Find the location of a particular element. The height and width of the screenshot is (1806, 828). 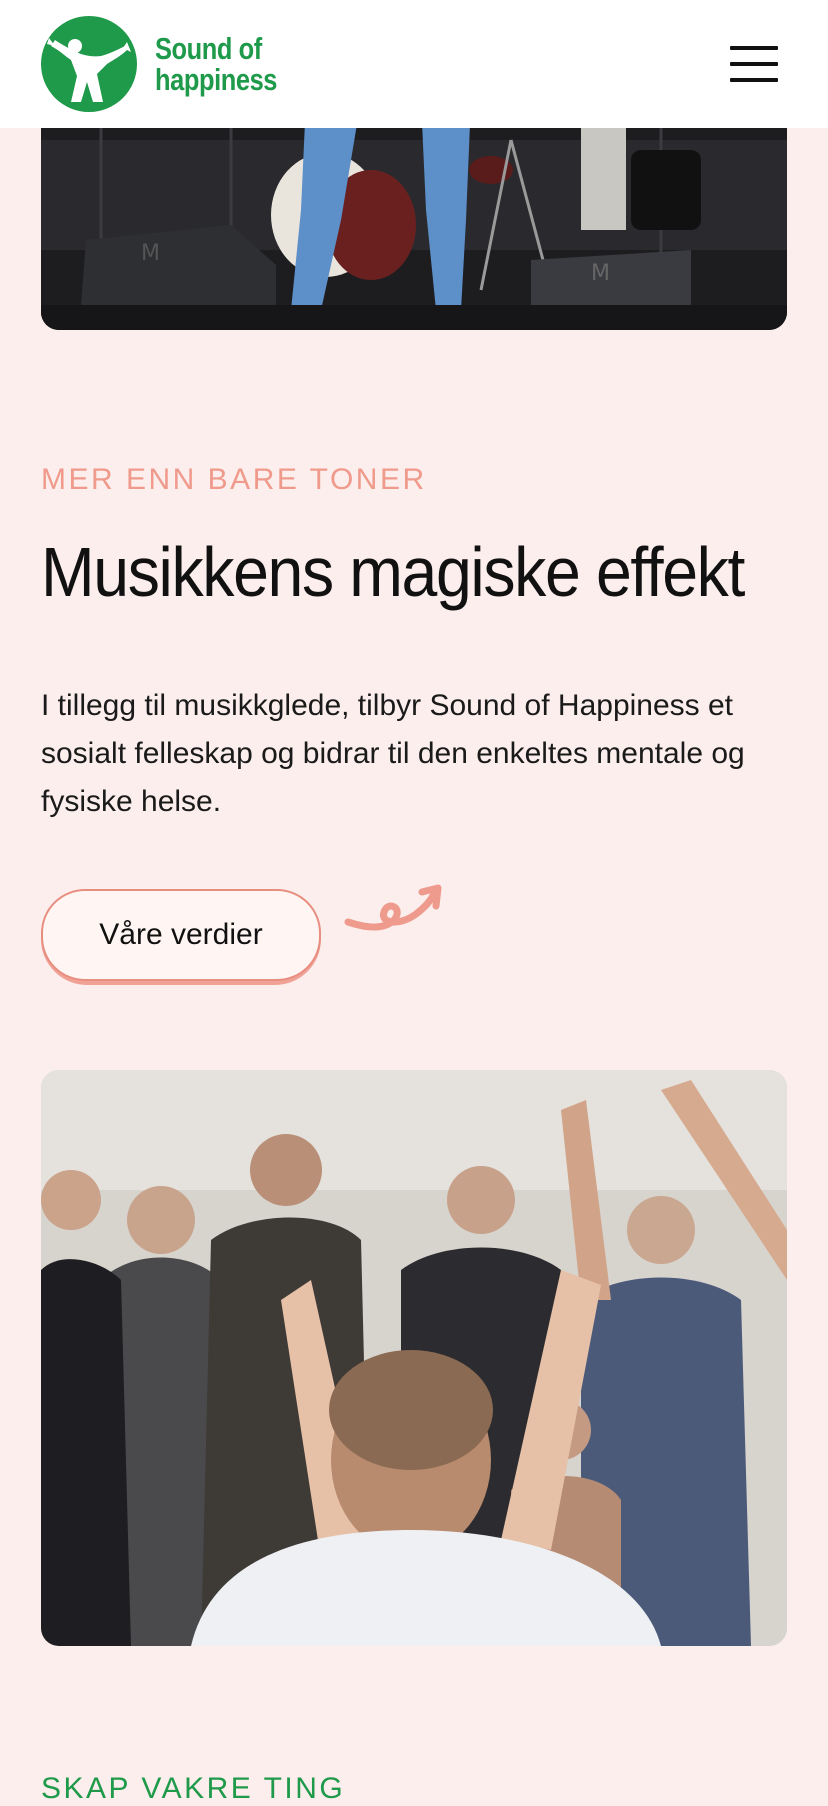

concert-stage-image: M M is located at coordinates (414, 215).